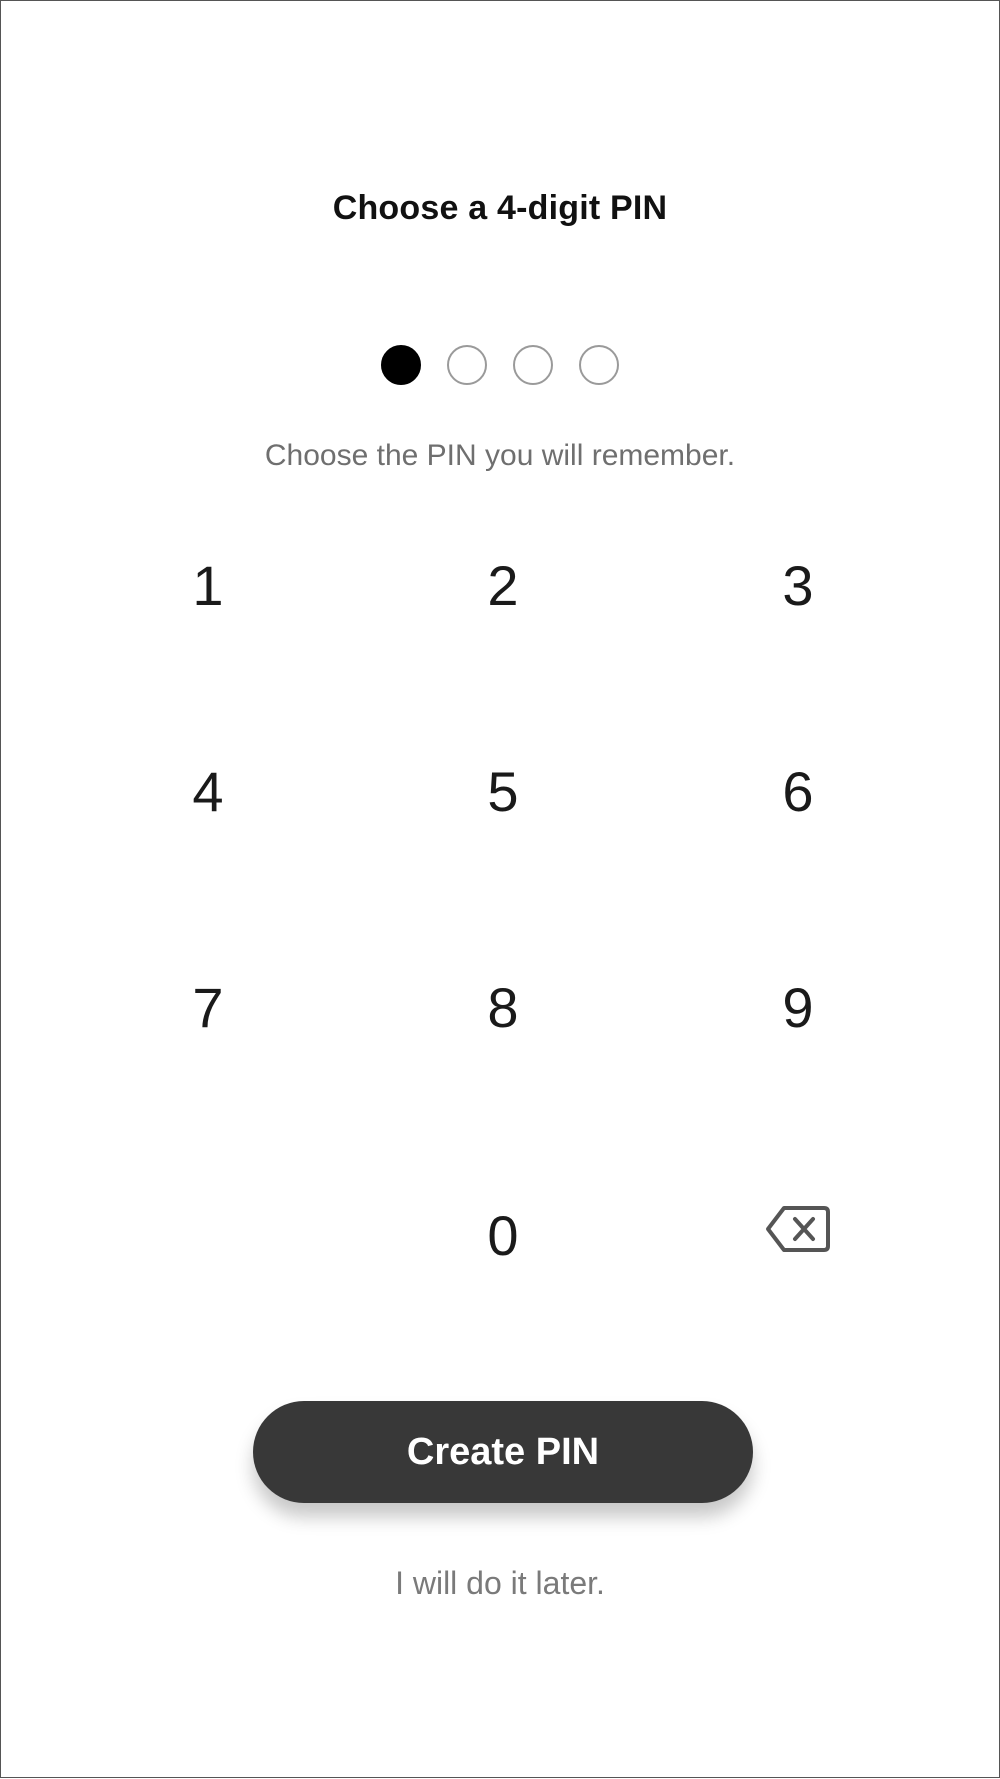 The height and width of the screenshot is (1779, 1000). What do you see at coordinates (798, 1007) in the screenshot?
I see `key-9: 9` at bounding box center [798, 1007].